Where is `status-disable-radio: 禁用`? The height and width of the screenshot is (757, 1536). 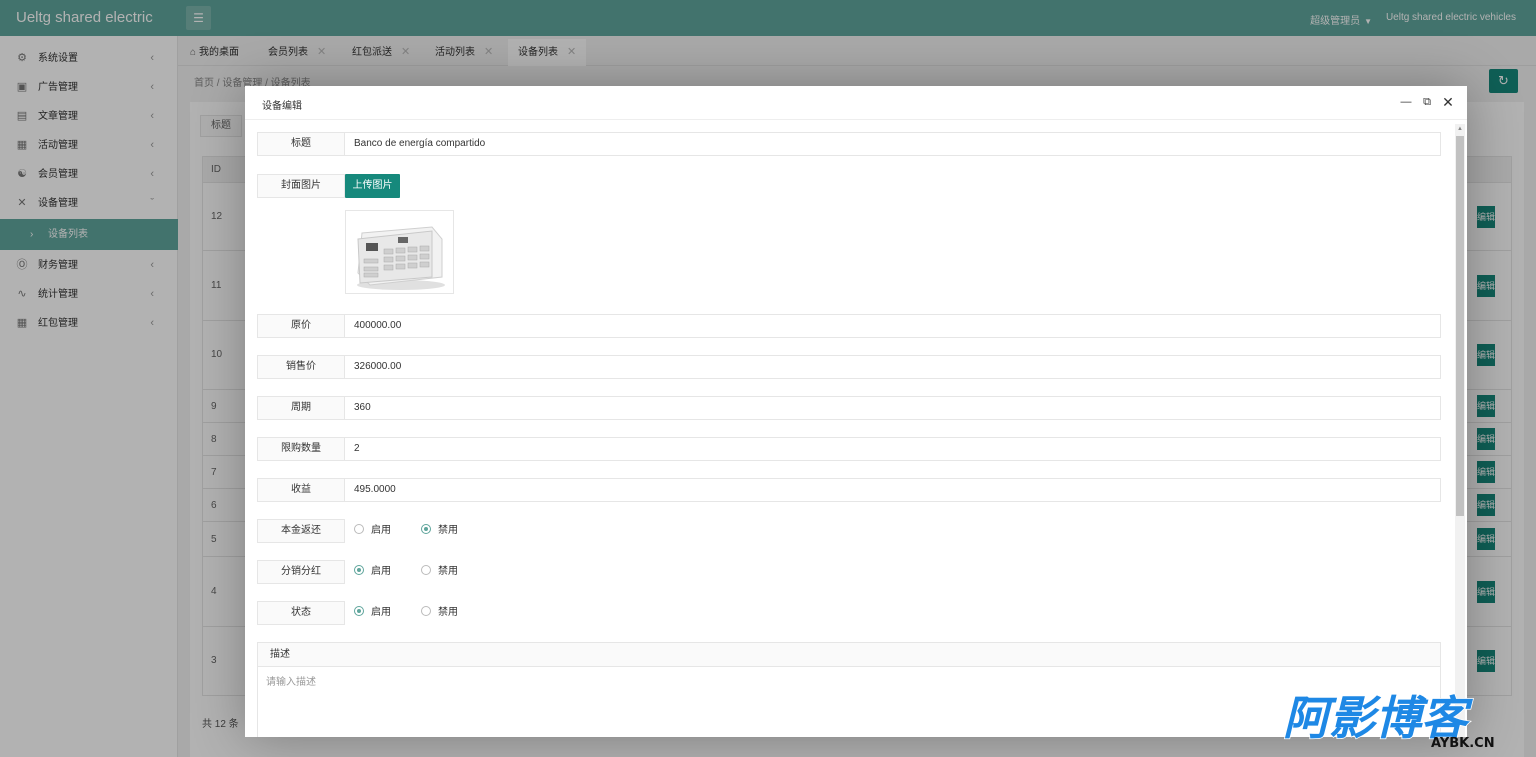
status-disable-radio: 禁用 is located at coordinates (439, 613).